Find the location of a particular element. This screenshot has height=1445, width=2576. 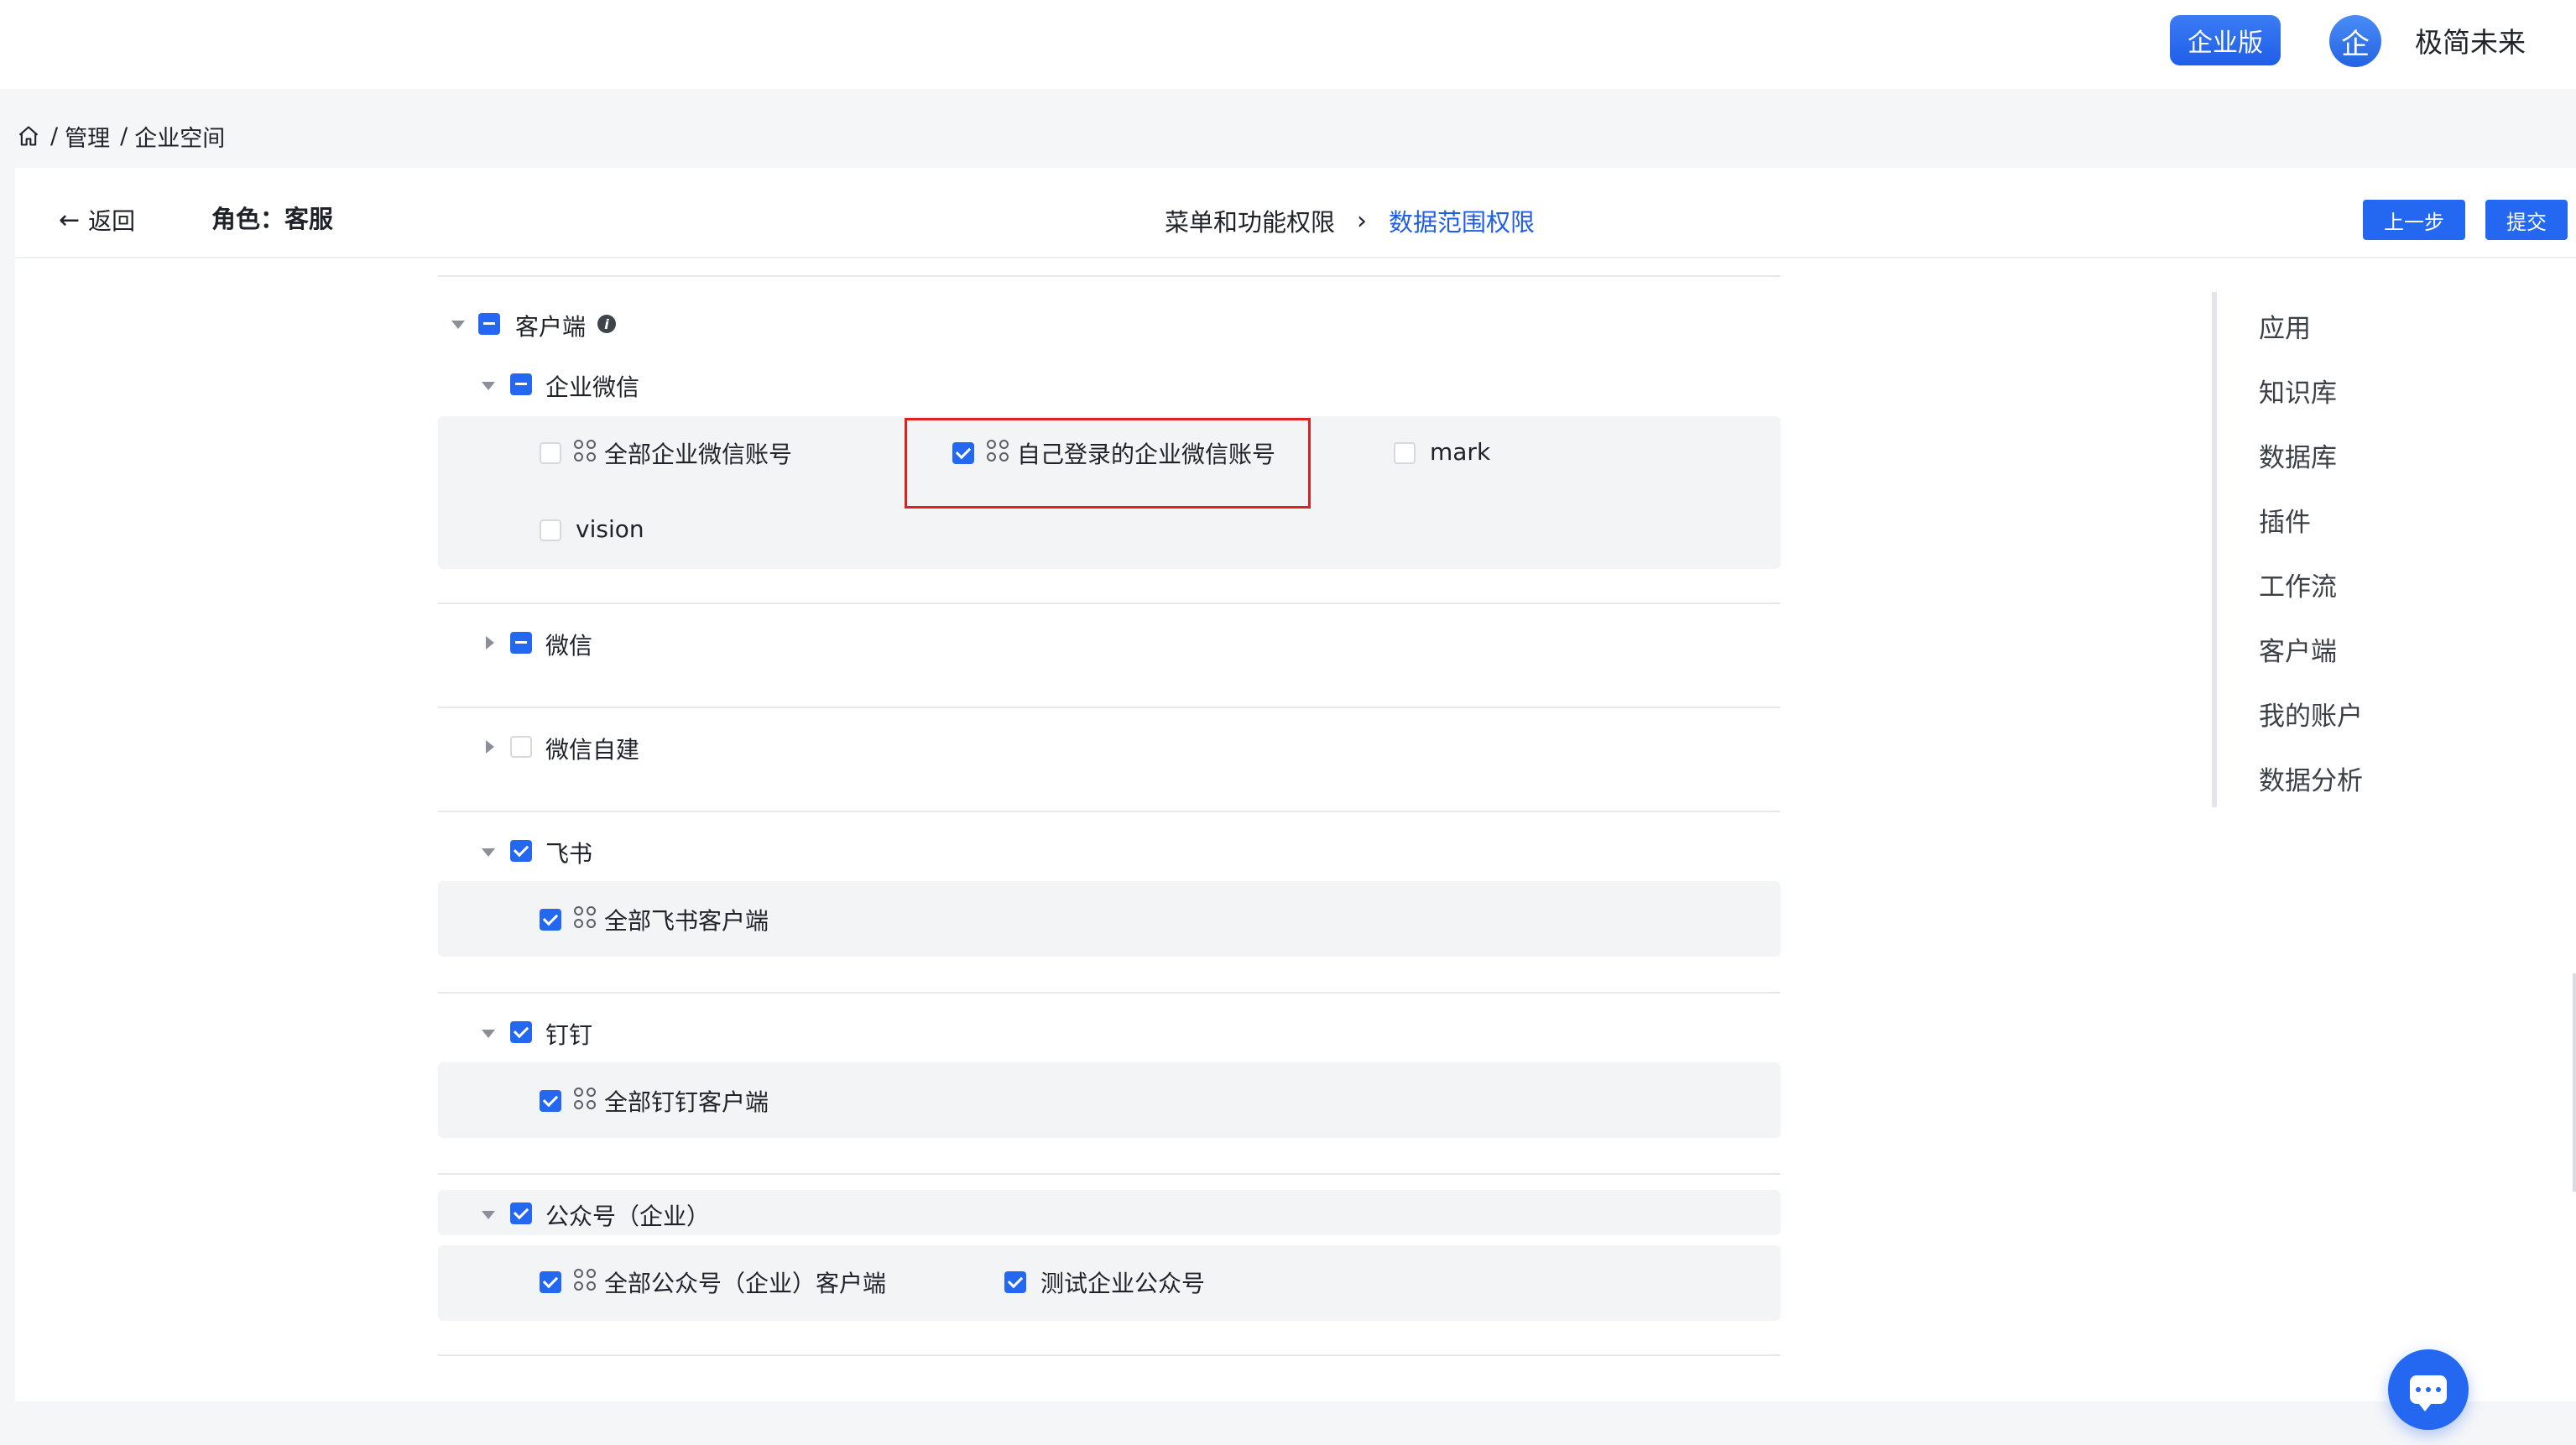

group-checkbox-wechat-custom is located at coordinates (521, 747).